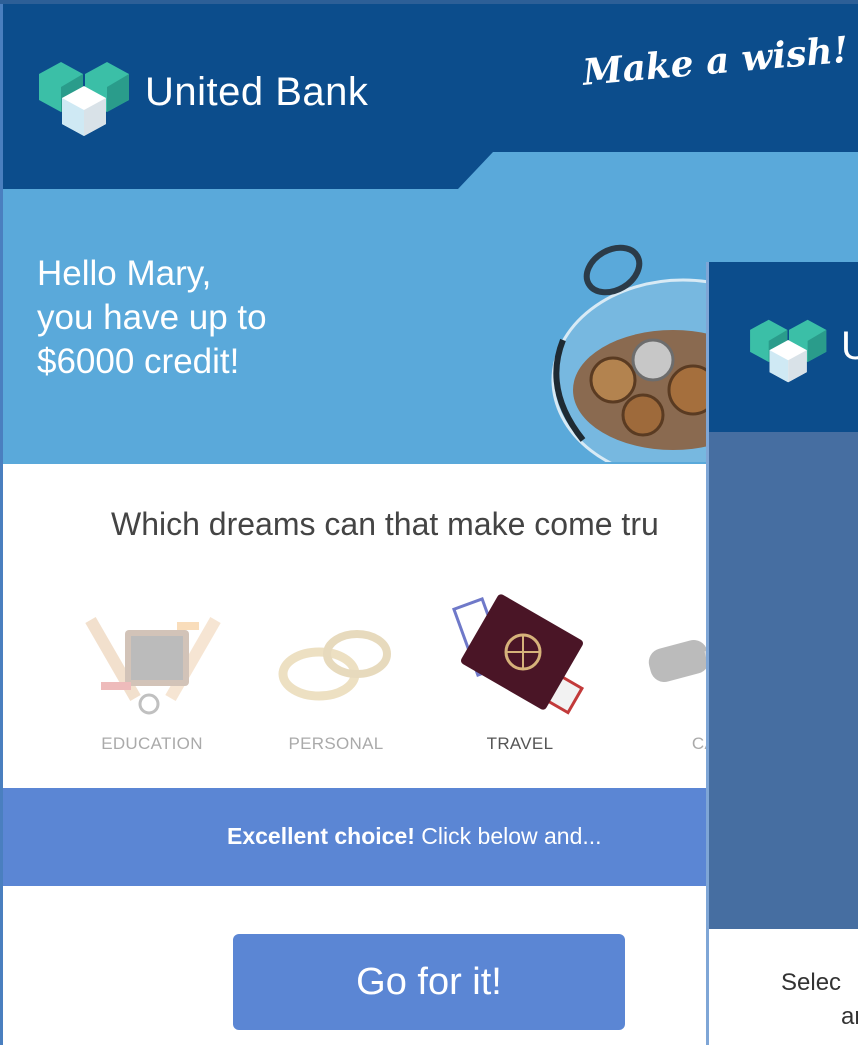 This screenshot has width=858, height=1045. I want to click on category-travel: TRAVEL, so click(520, 674).